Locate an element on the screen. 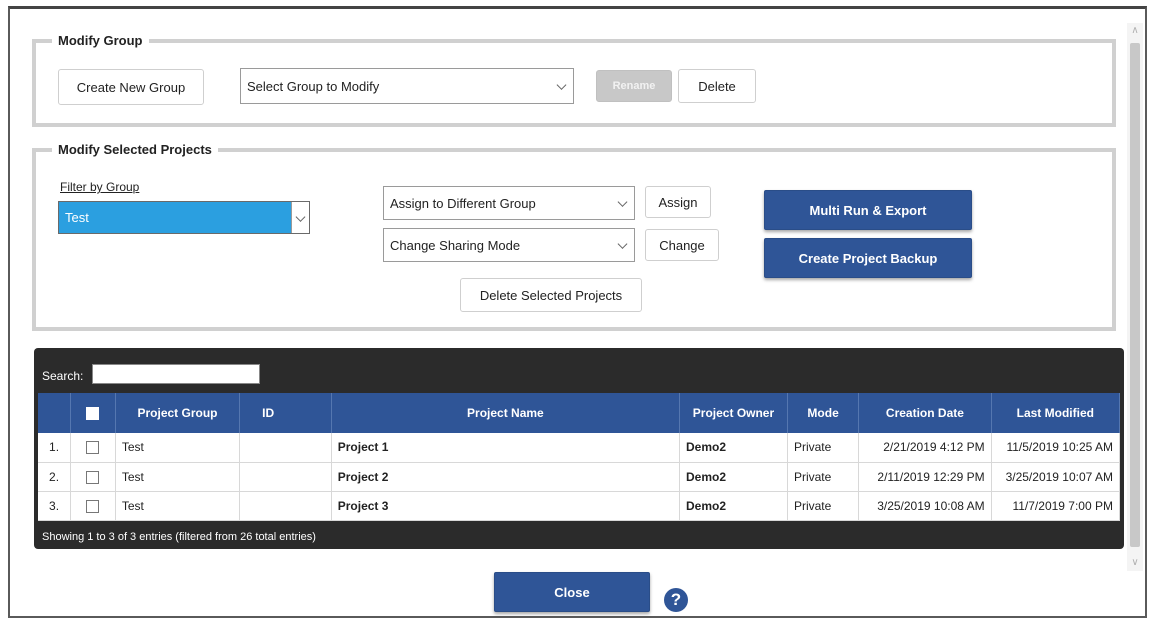 The width and height of the screenshot is (1149, 620). last-modified-cell: 11/5/2019 10:25 AM is located at coordinates (1056, 448).